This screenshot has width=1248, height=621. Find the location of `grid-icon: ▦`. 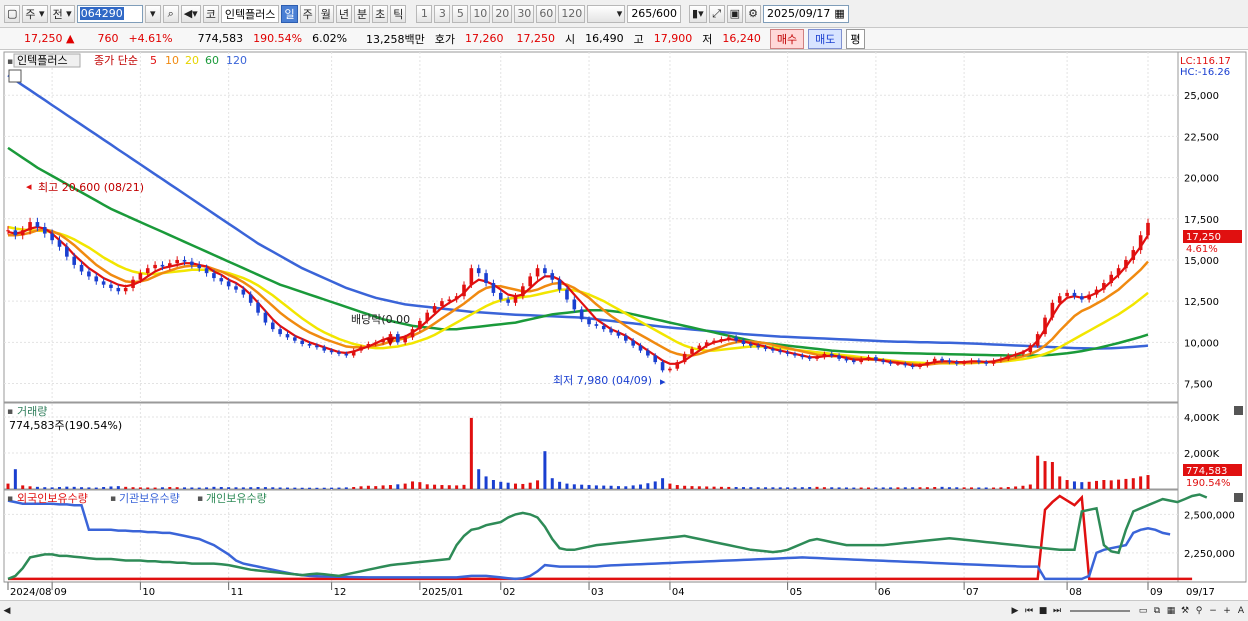

grid-icon: ▦ is located at coordinates (1171, 611).